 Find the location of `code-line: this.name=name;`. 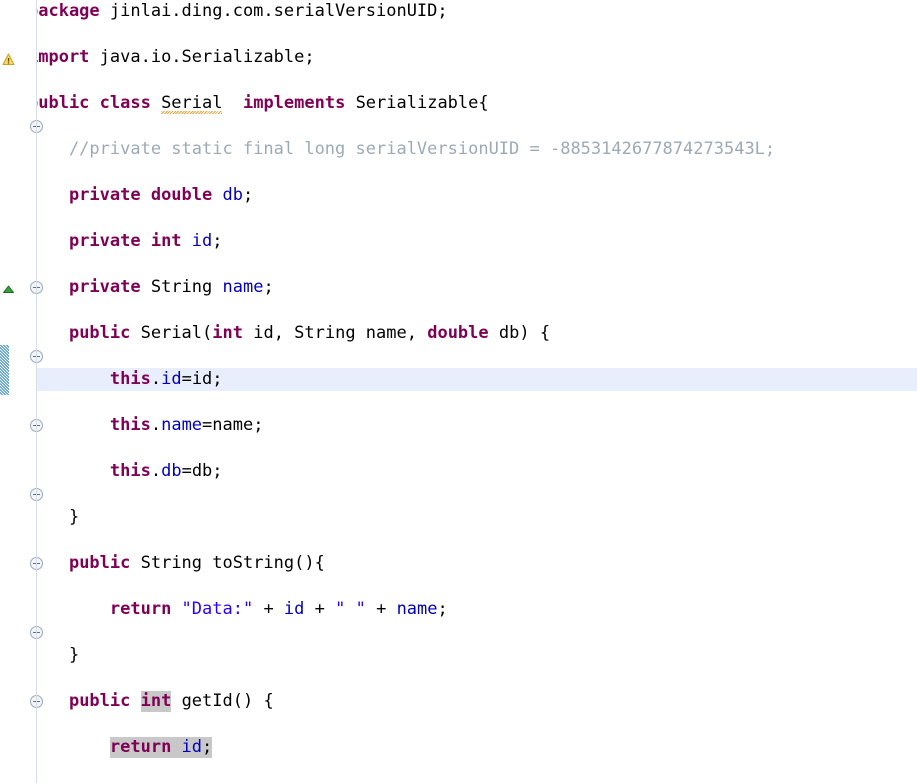

code-line: this.name=name; is located at coordinates (458, 425).